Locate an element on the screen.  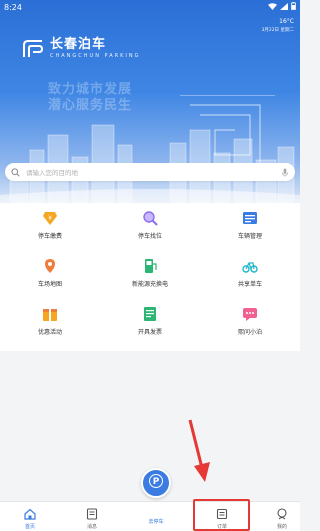
weather-date: 3月22日 星期二 is located at coordinates (277, 30).